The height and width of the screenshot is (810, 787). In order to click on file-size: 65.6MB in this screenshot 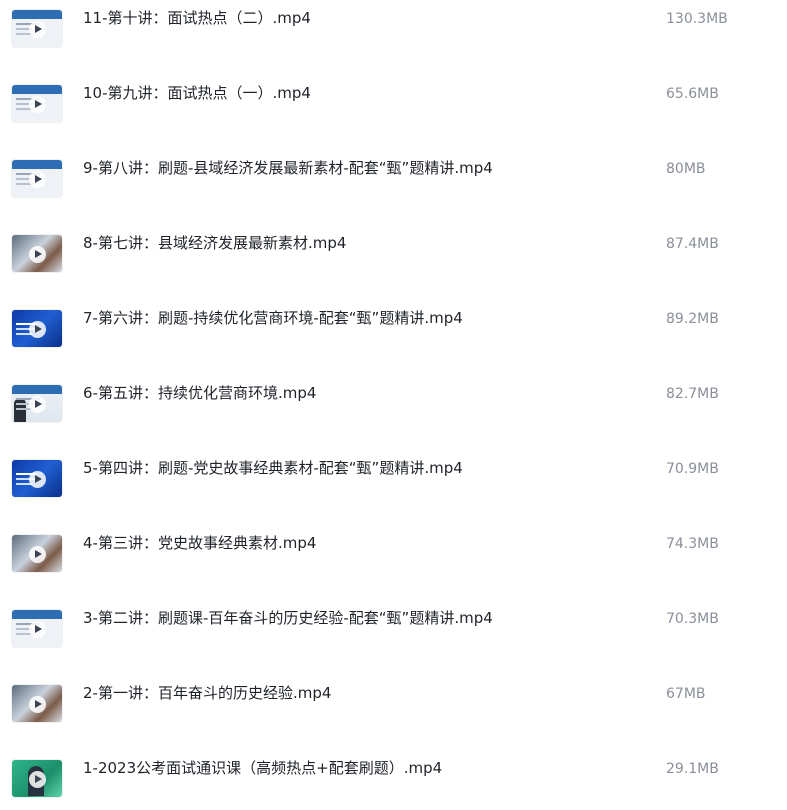, I will do `click(692, 94)`.